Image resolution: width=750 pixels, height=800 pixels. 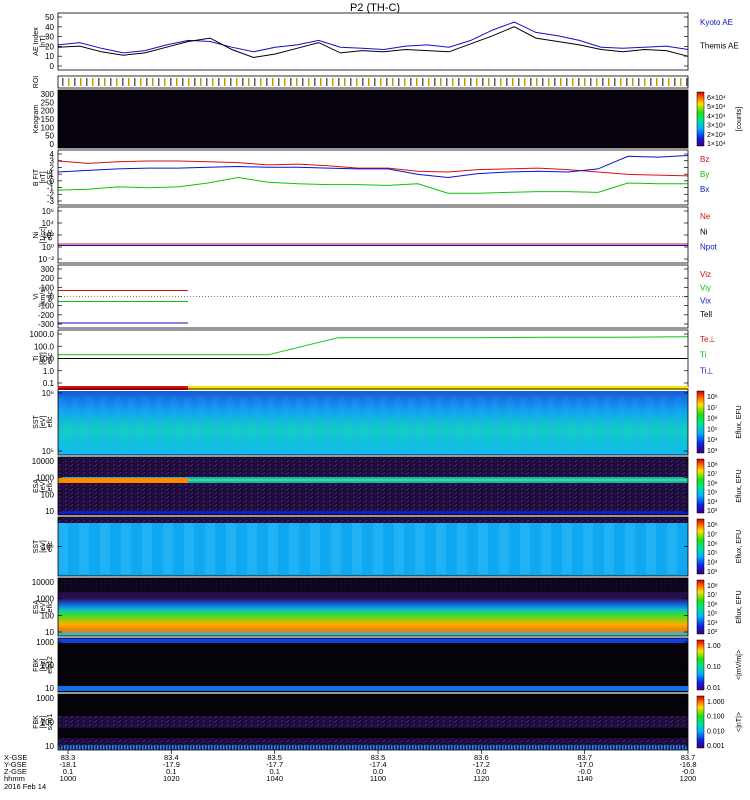 What do you see at coordinates (43, 582) in the screenshot?
I see `tick-label: 10000` at bounding box center [43, 582].